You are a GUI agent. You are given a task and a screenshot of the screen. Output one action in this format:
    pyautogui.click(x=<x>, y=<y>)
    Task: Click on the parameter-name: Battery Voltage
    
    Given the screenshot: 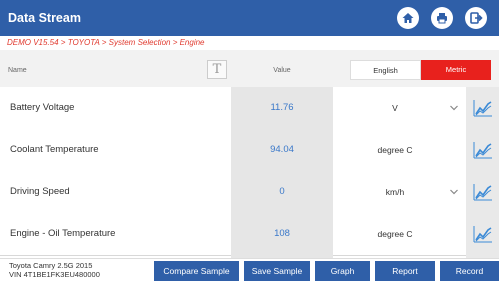 What is the action you would take?
    pyautogui.click(x=42, y=107)
    